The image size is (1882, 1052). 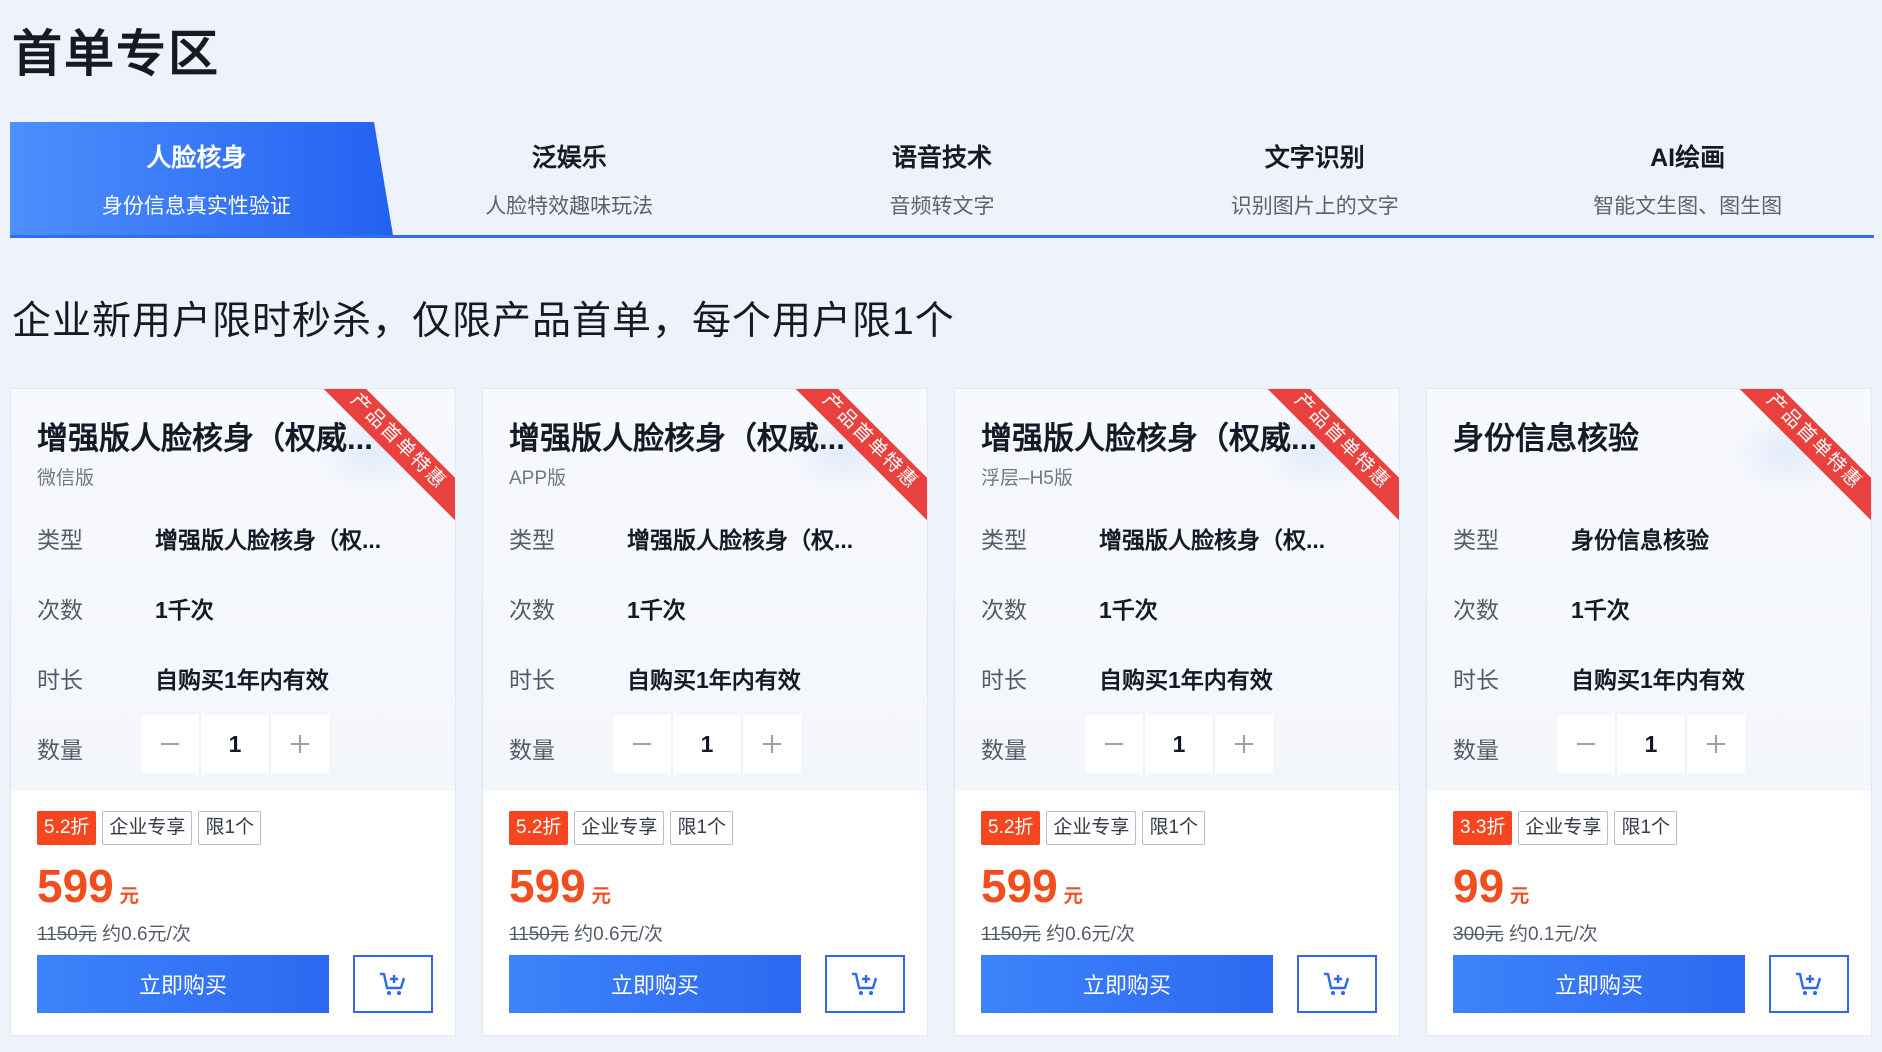 What do you see at coordinates (1688, 206) in the screenshot?
I see `tab-subtitle: 智能文生图、图生图` at bounding box center [1688, 206].